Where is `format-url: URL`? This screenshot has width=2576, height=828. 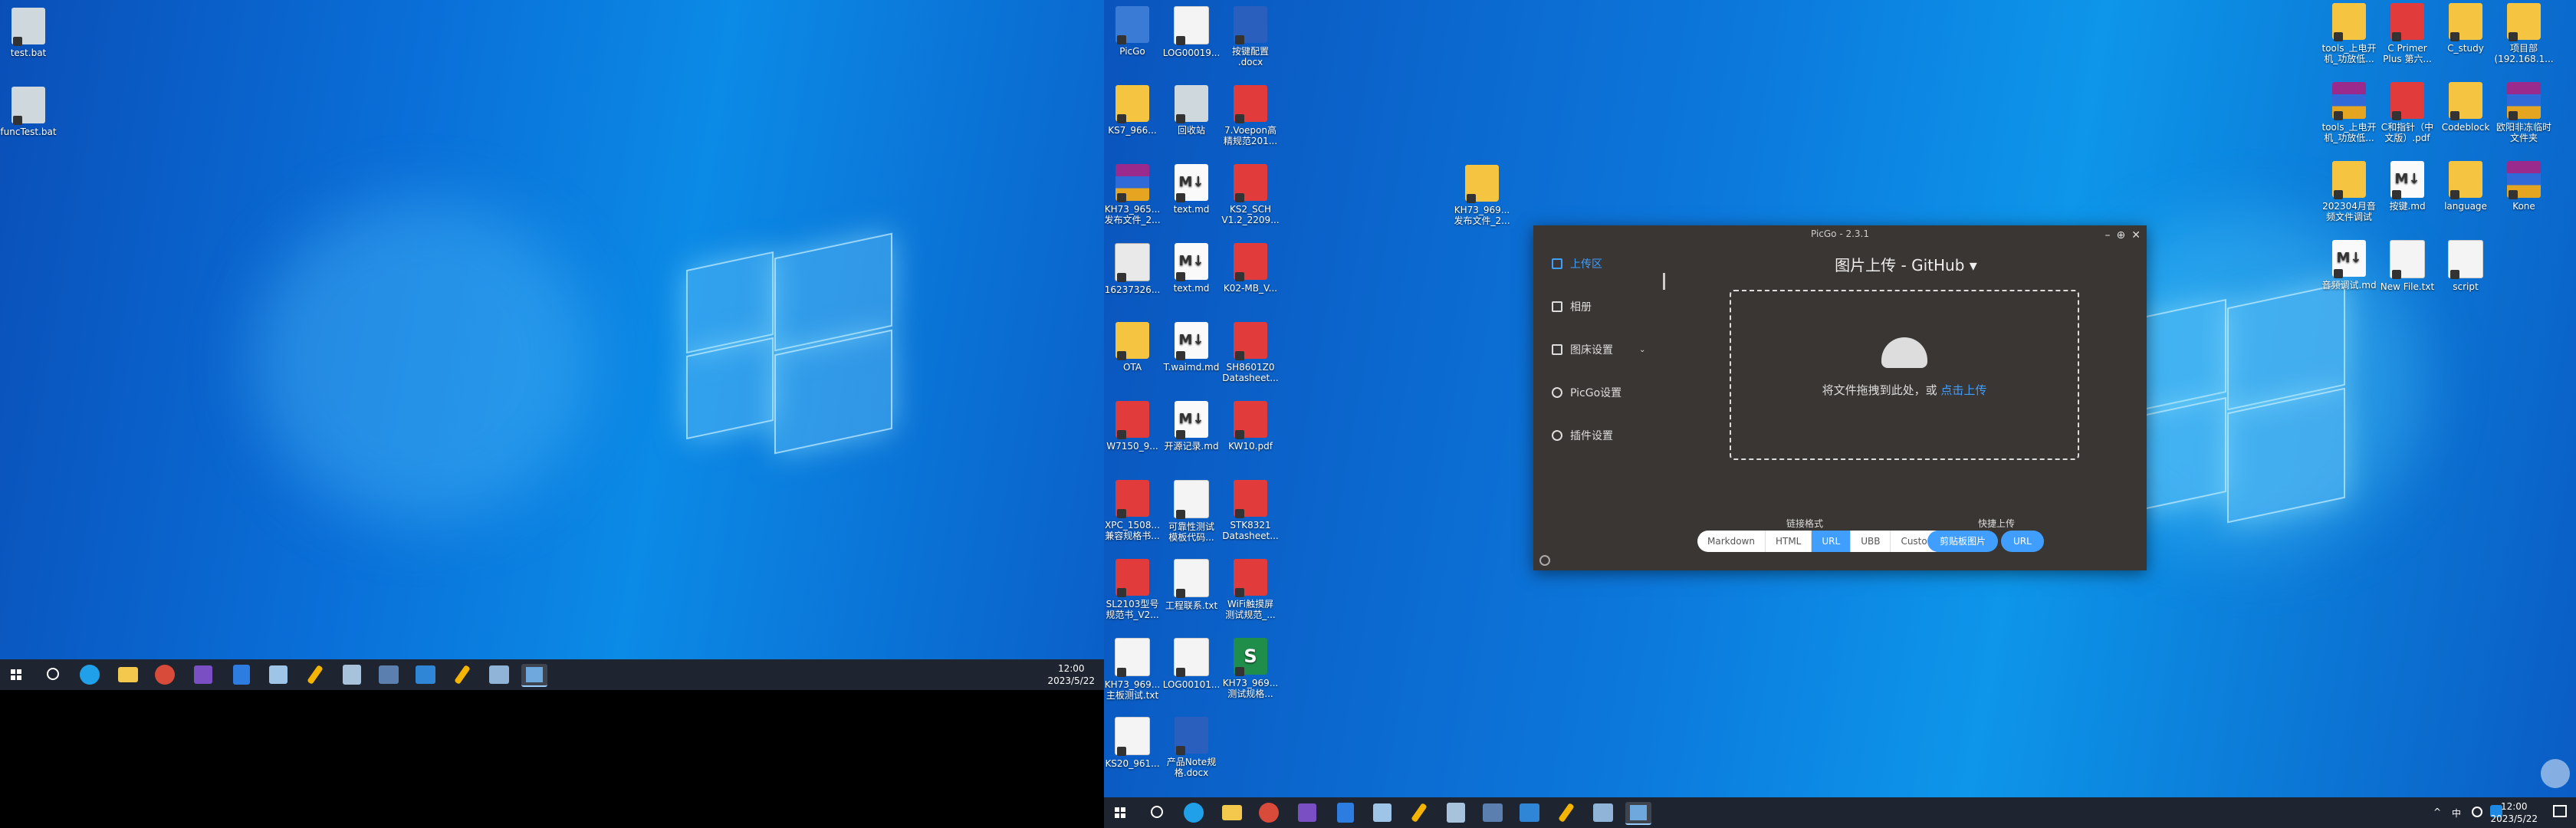
format-url: URL is located at coordinates (1832, 542).